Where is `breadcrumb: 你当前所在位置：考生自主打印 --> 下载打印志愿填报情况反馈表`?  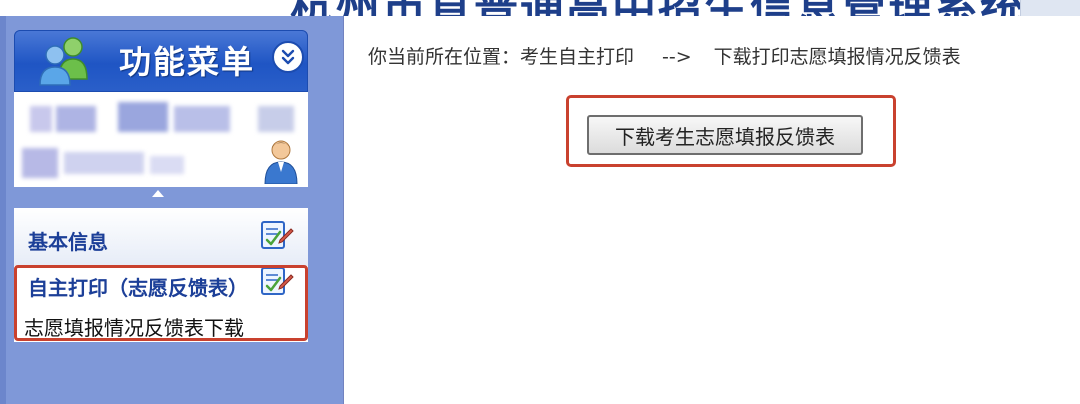
breadcrumb: 你当前所在位置：考生自主打印 --> 下载打印志愿填报情况反馈表 is located at coordinates (664, 55).